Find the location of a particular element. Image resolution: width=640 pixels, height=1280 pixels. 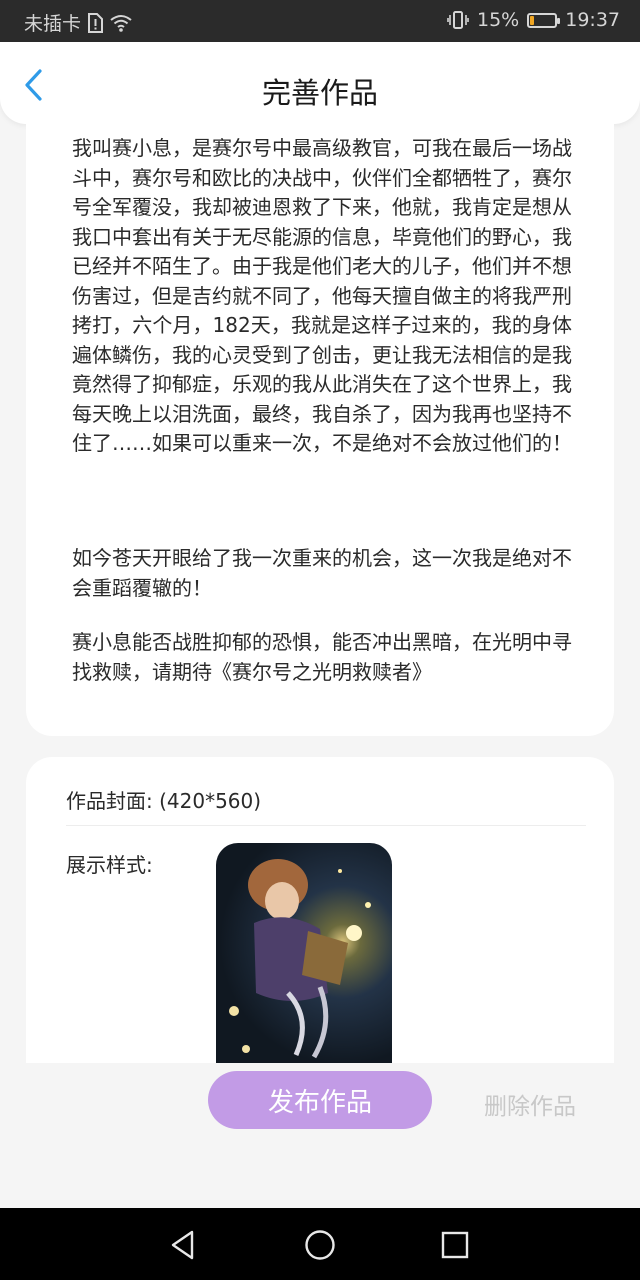

battery-percent: 15% is located at coordinates (498, 20).